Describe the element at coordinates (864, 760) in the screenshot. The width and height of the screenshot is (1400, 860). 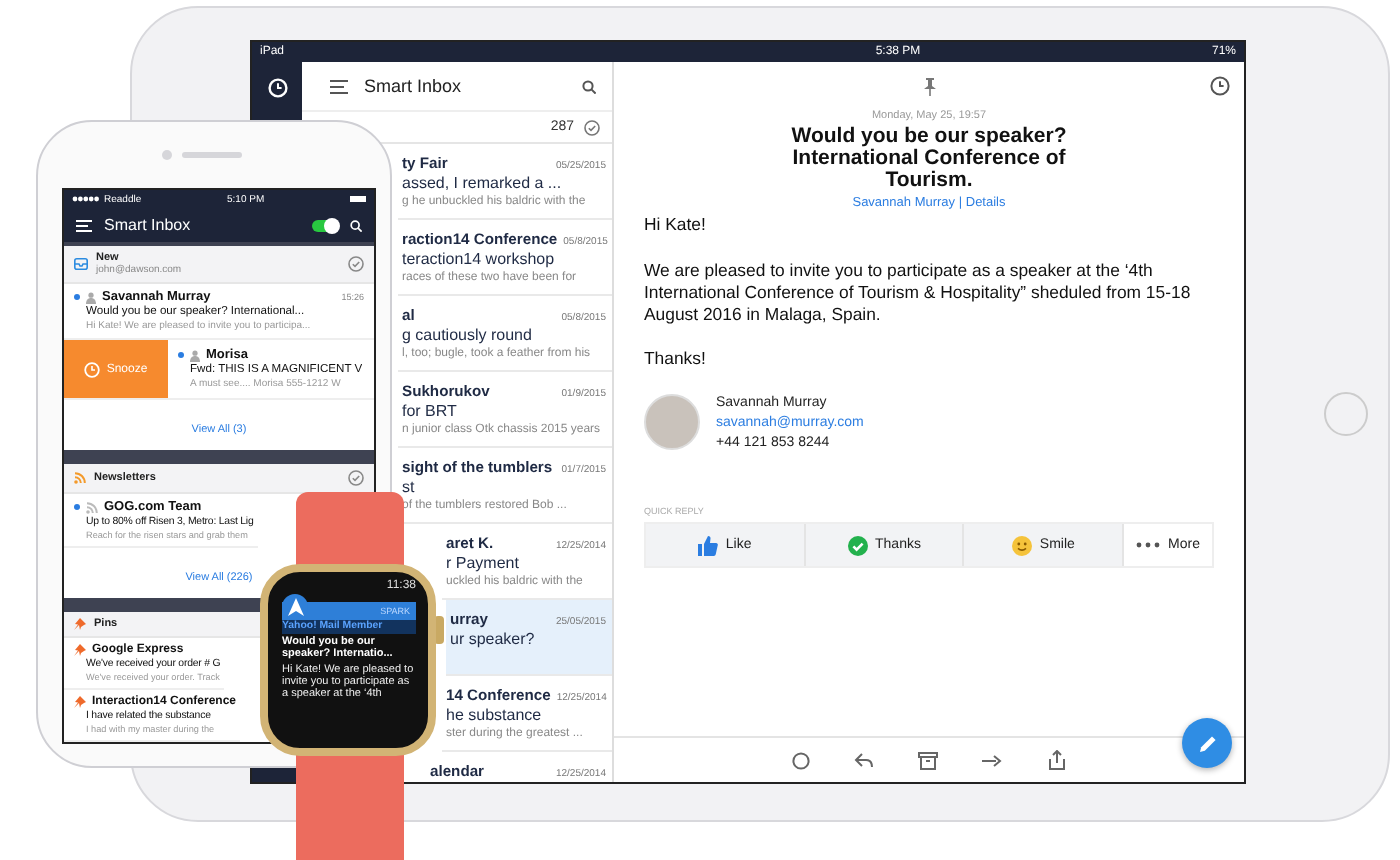
I see `reply-icon` at that location.